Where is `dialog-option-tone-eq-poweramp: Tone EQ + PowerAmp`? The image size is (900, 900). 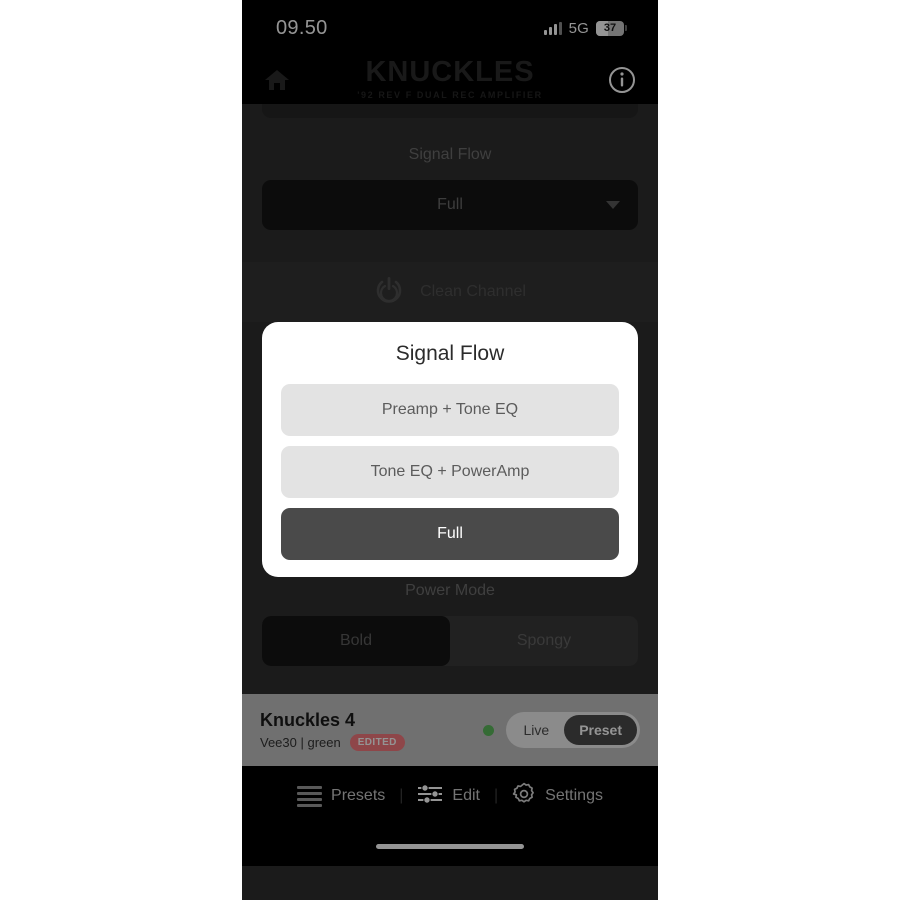 dialog-option-tone-eq-poweramp: Tone EQ + PowerAmp is located at coordinates (450, 472).